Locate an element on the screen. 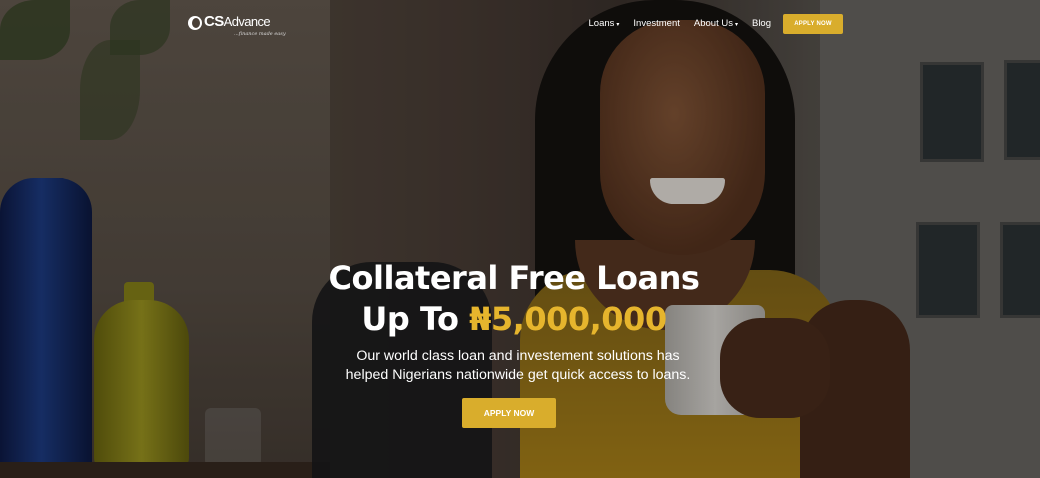  loan-amount: ₦5,000,000 is located at coordinates (568, 319).